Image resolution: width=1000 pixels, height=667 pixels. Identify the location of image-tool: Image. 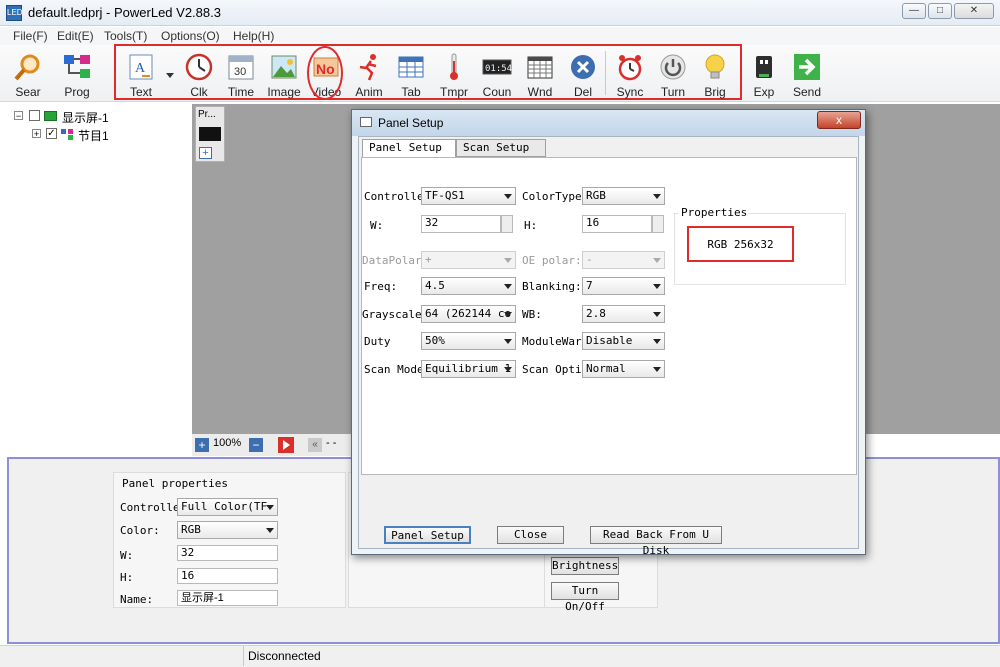
(284, 74).